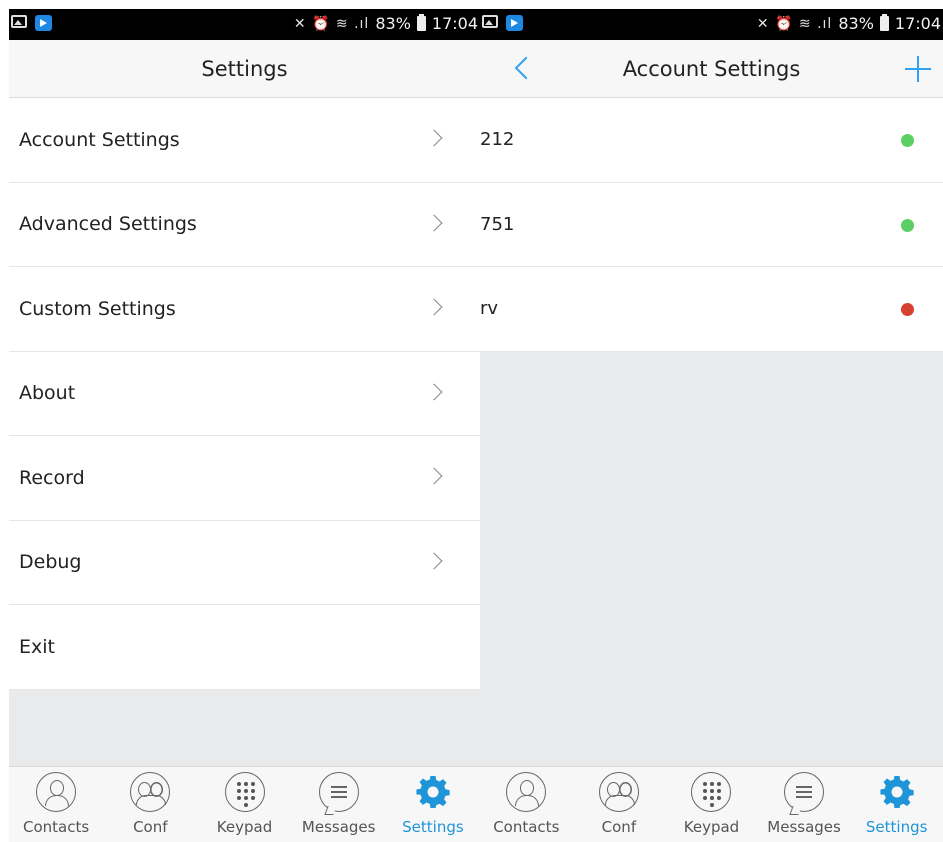 The height and width of the screenshot is (842, 943). Describe the element at coordinates (99, 139) in the screenshot. I see `settings-item-label: Account Settings` at that location.